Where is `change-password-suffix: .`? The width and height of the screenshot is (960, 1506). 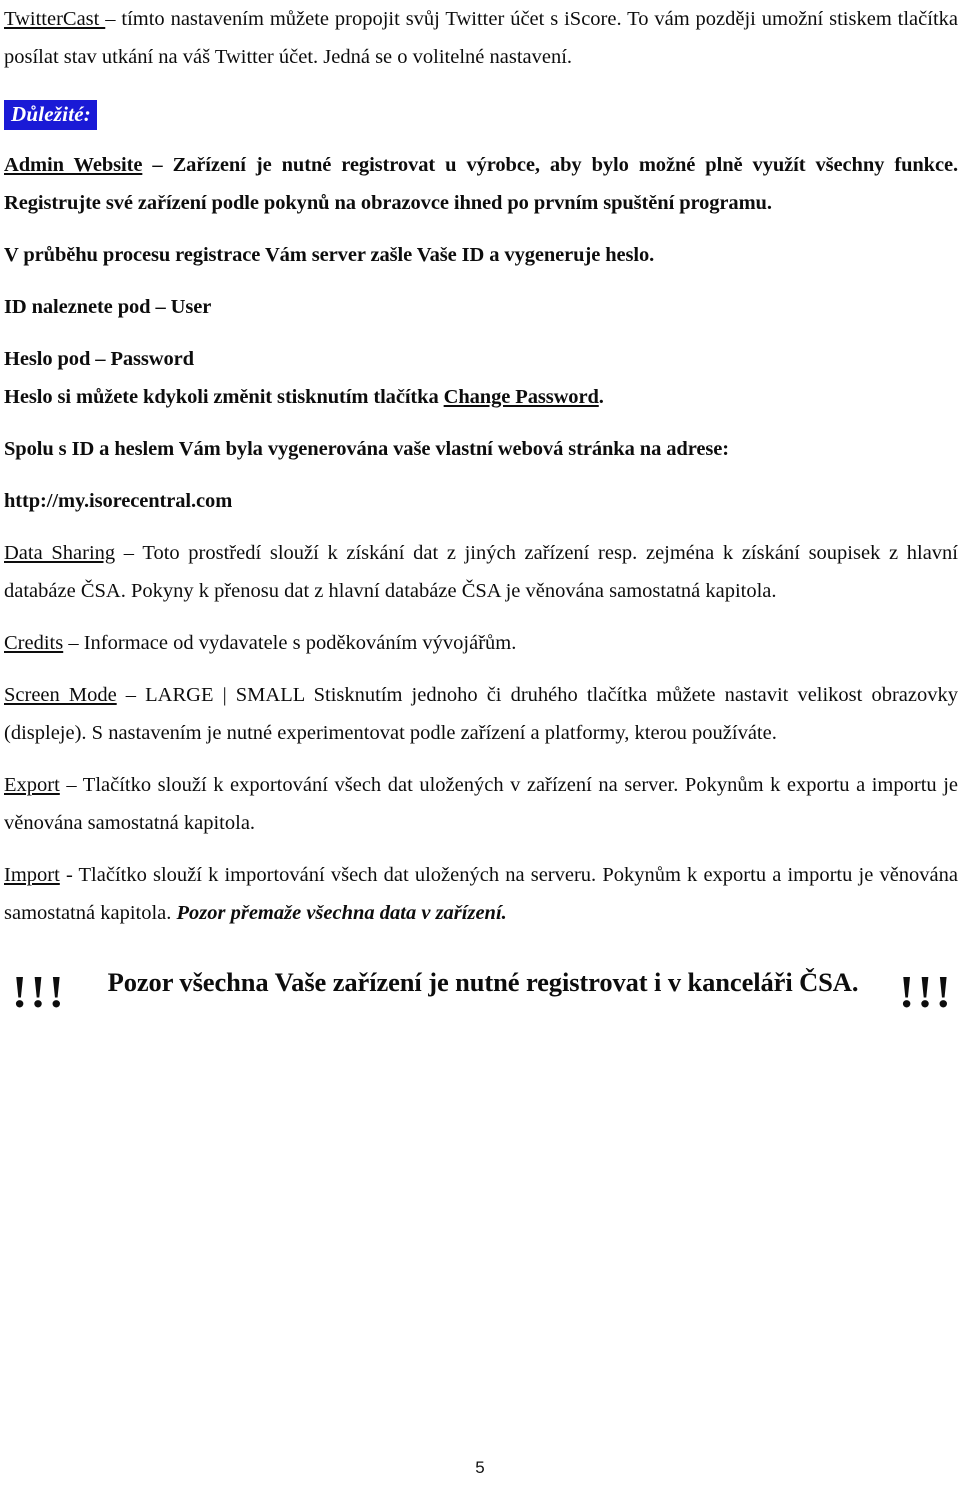 change-password-suffix: . is located at coordinates (601, 397).